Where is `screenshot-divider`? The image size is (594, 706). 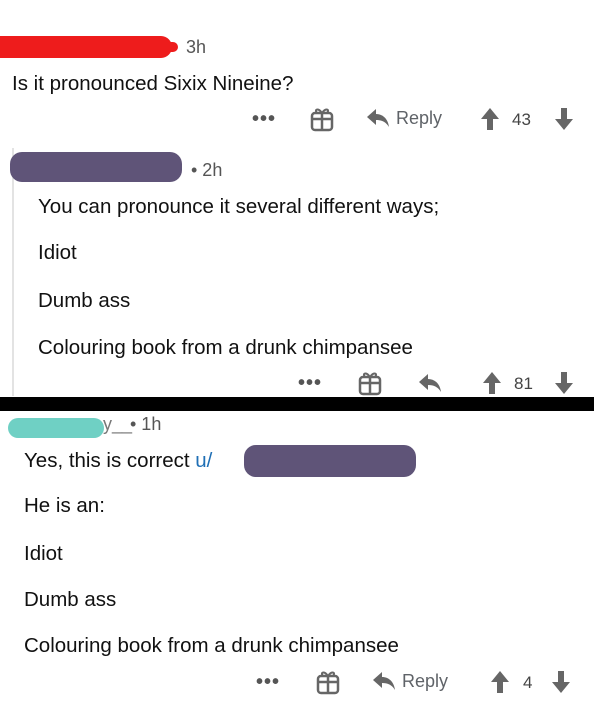 screenshot-divider is located at coordinates (297, 404).